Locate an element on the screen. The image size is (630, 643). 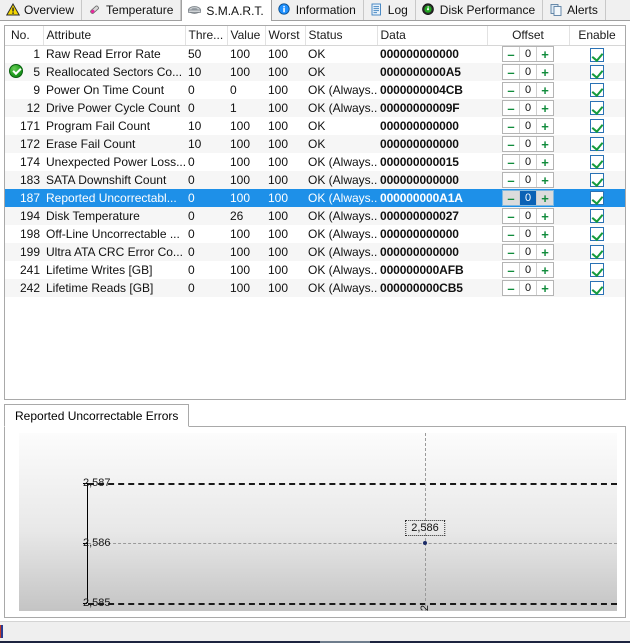
tab-log: Log is located at coordinates (389, 10).